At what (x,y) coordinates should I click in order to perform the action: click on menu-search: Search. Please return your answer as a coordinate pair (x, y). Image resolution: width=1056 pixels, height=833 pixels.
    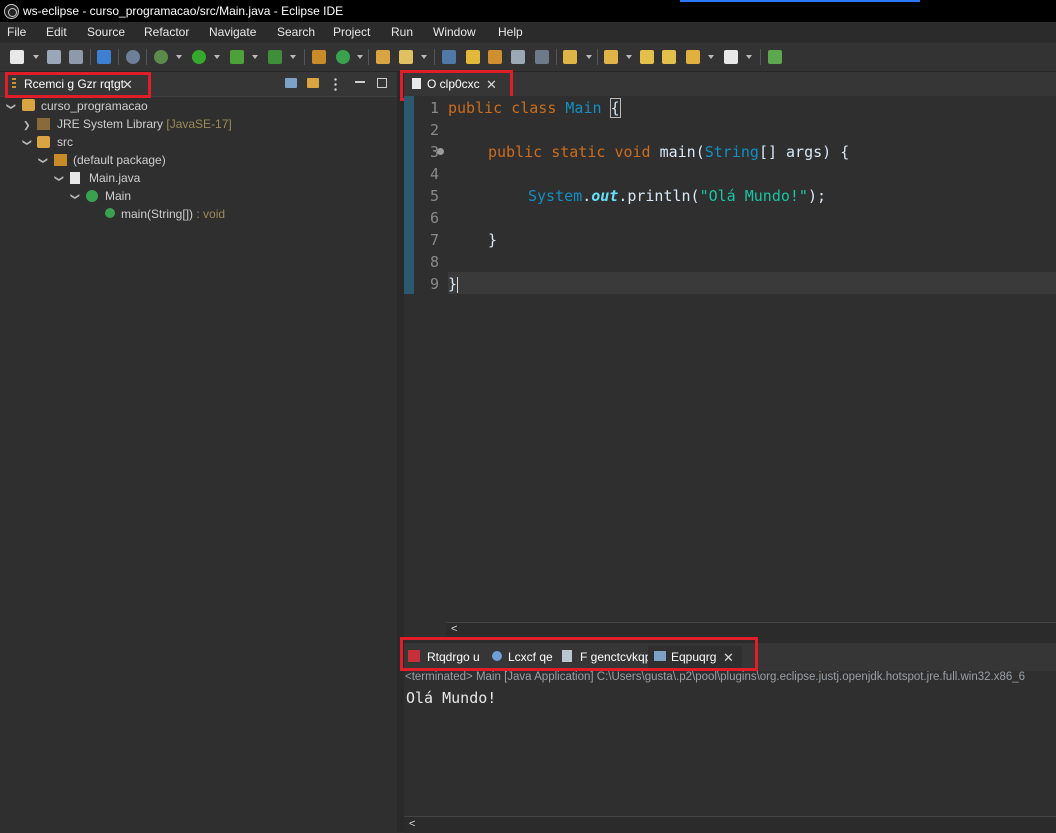
    Looking at the image, I should click on (296, 32).